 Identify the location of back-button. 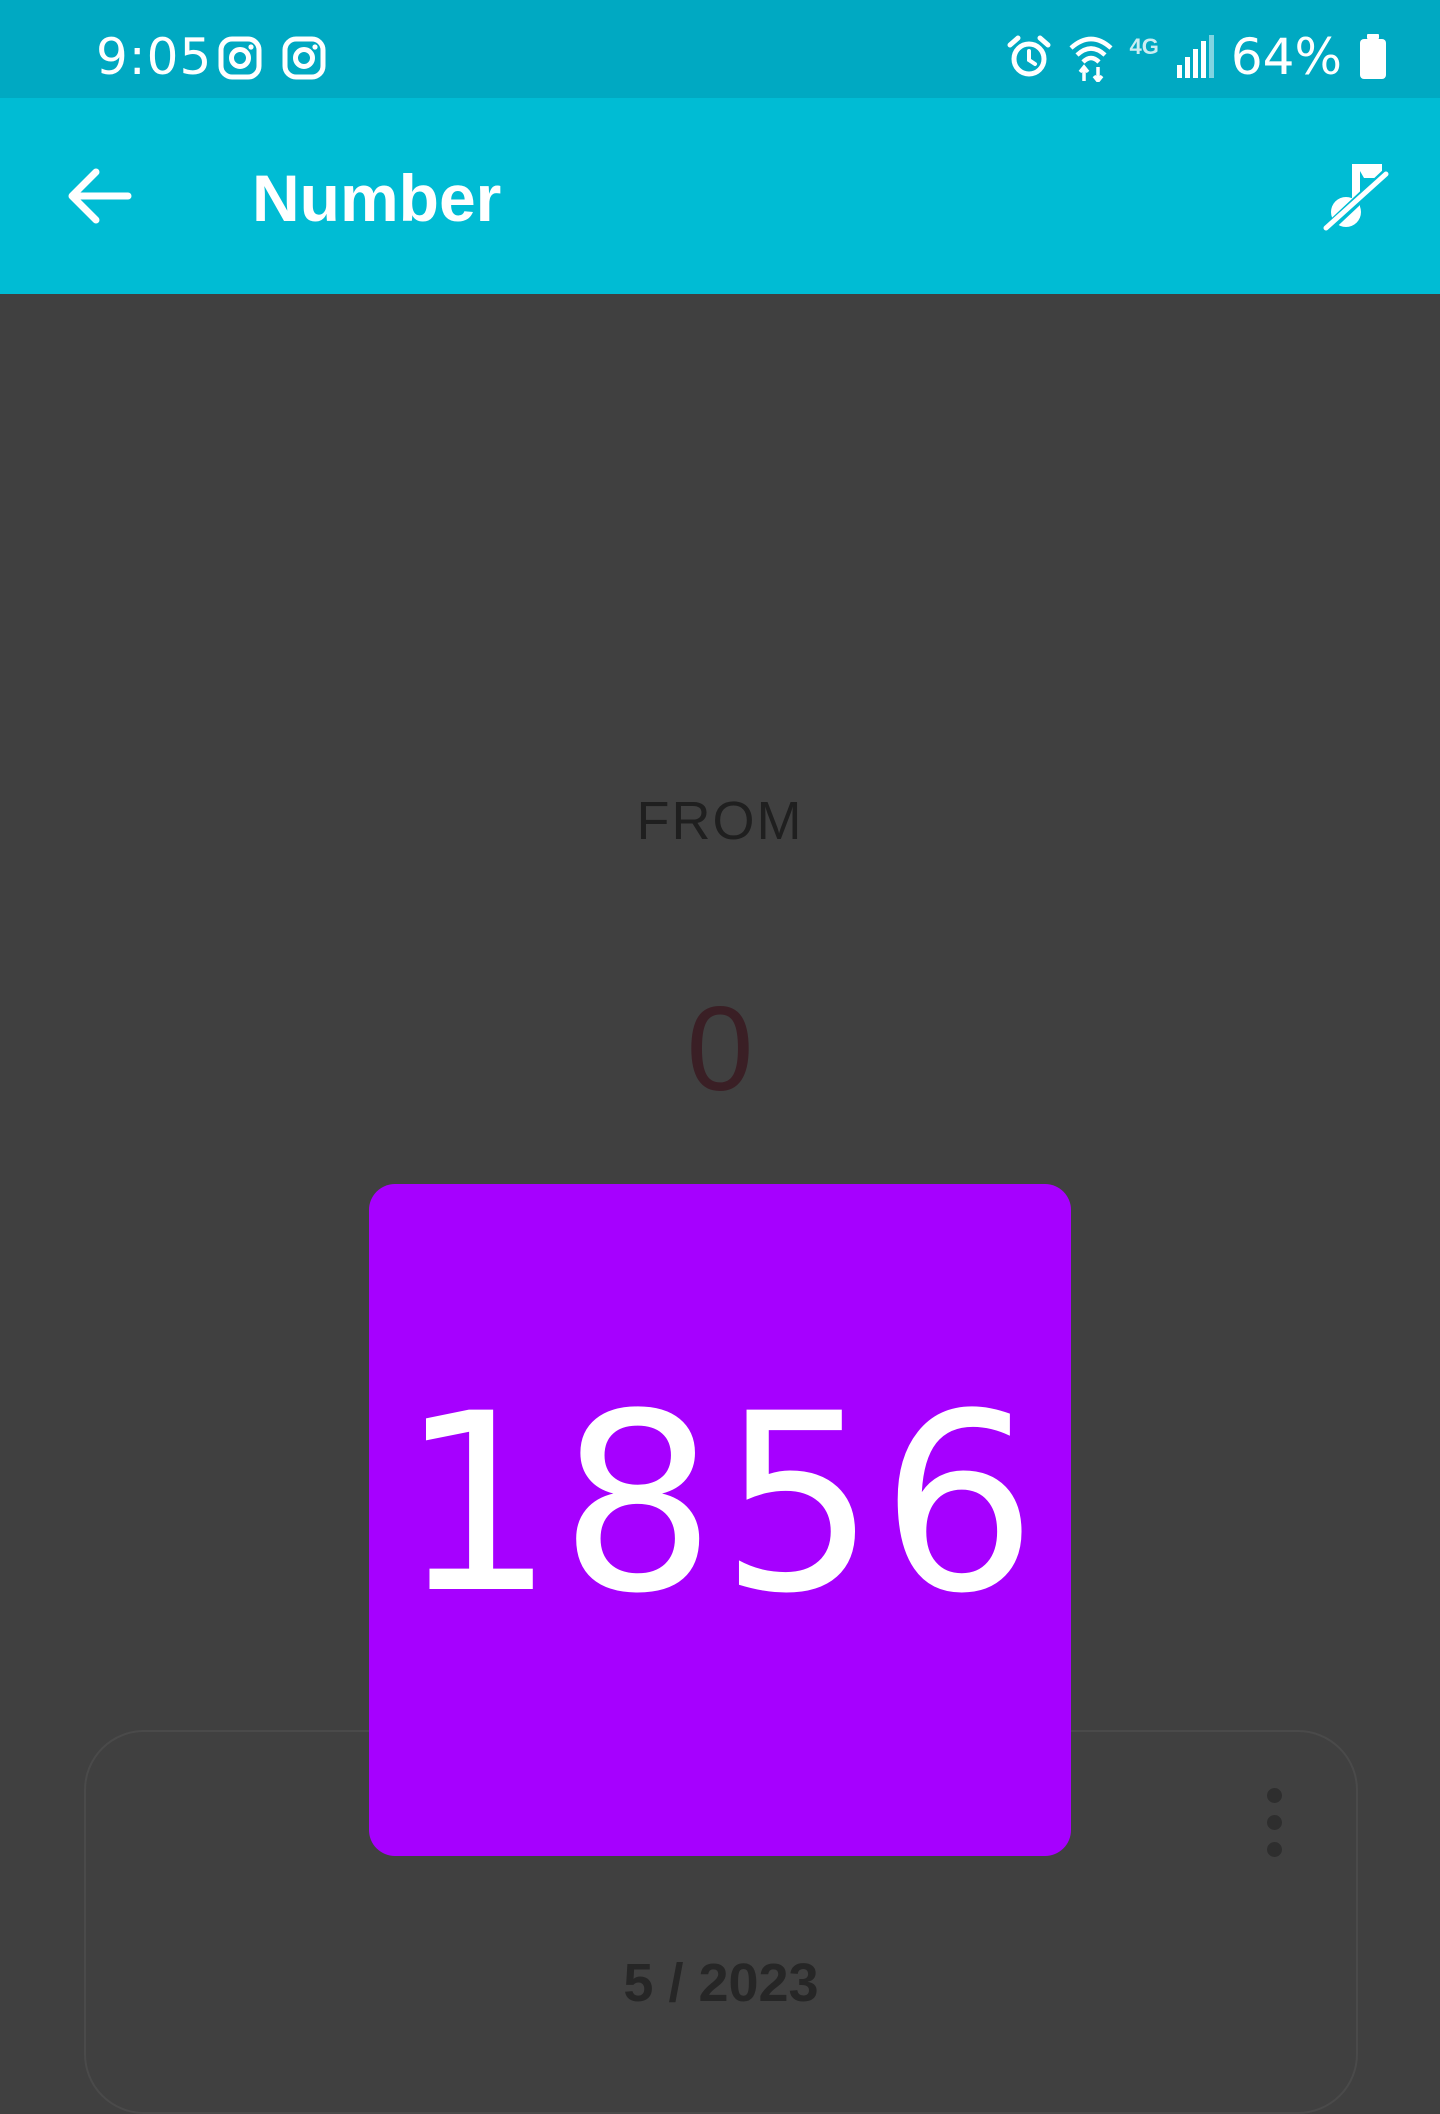
(98, 196).